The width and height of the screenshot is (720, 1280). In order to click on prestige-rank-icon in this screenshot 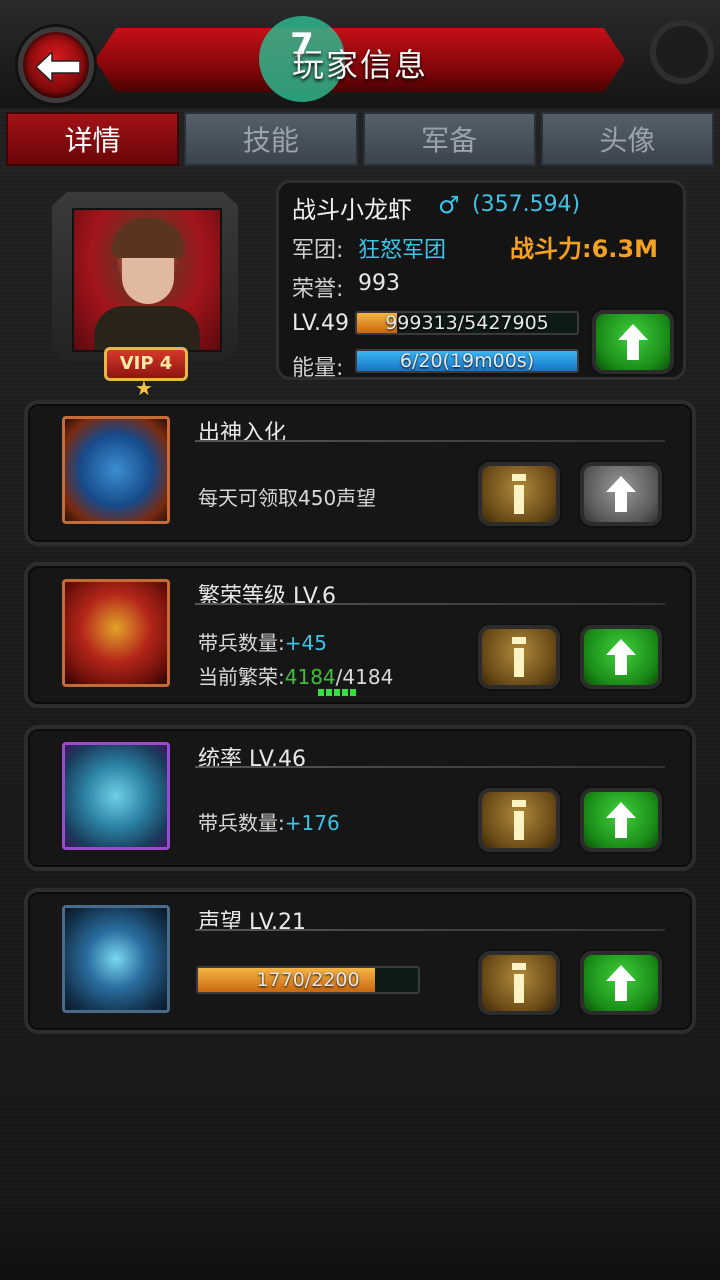, I will do `click(116, 959)`.